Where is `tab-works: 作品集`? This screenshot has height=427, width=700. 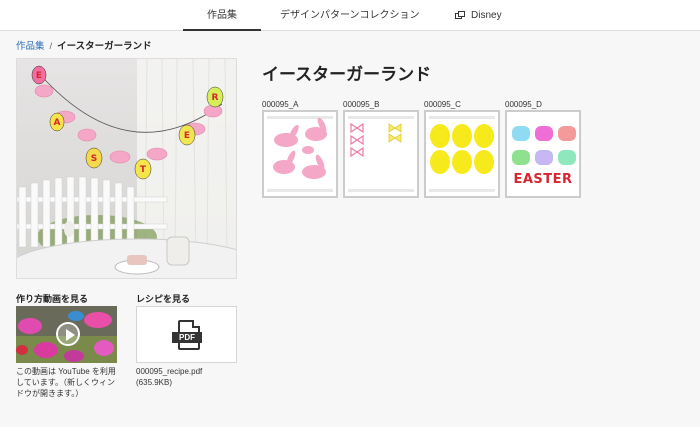
tab-works: 作品集 is located at coordinates (222, 15).